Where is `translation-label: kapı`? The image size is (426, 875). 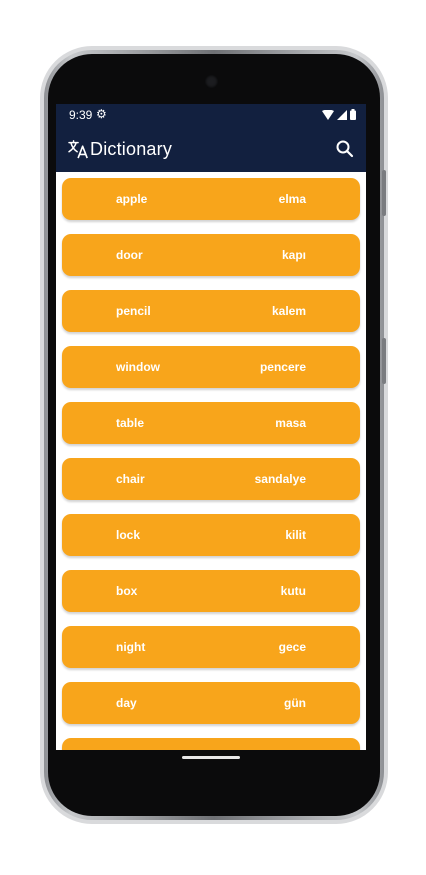
translation-label: kapı is located at coordinates (293, 255).